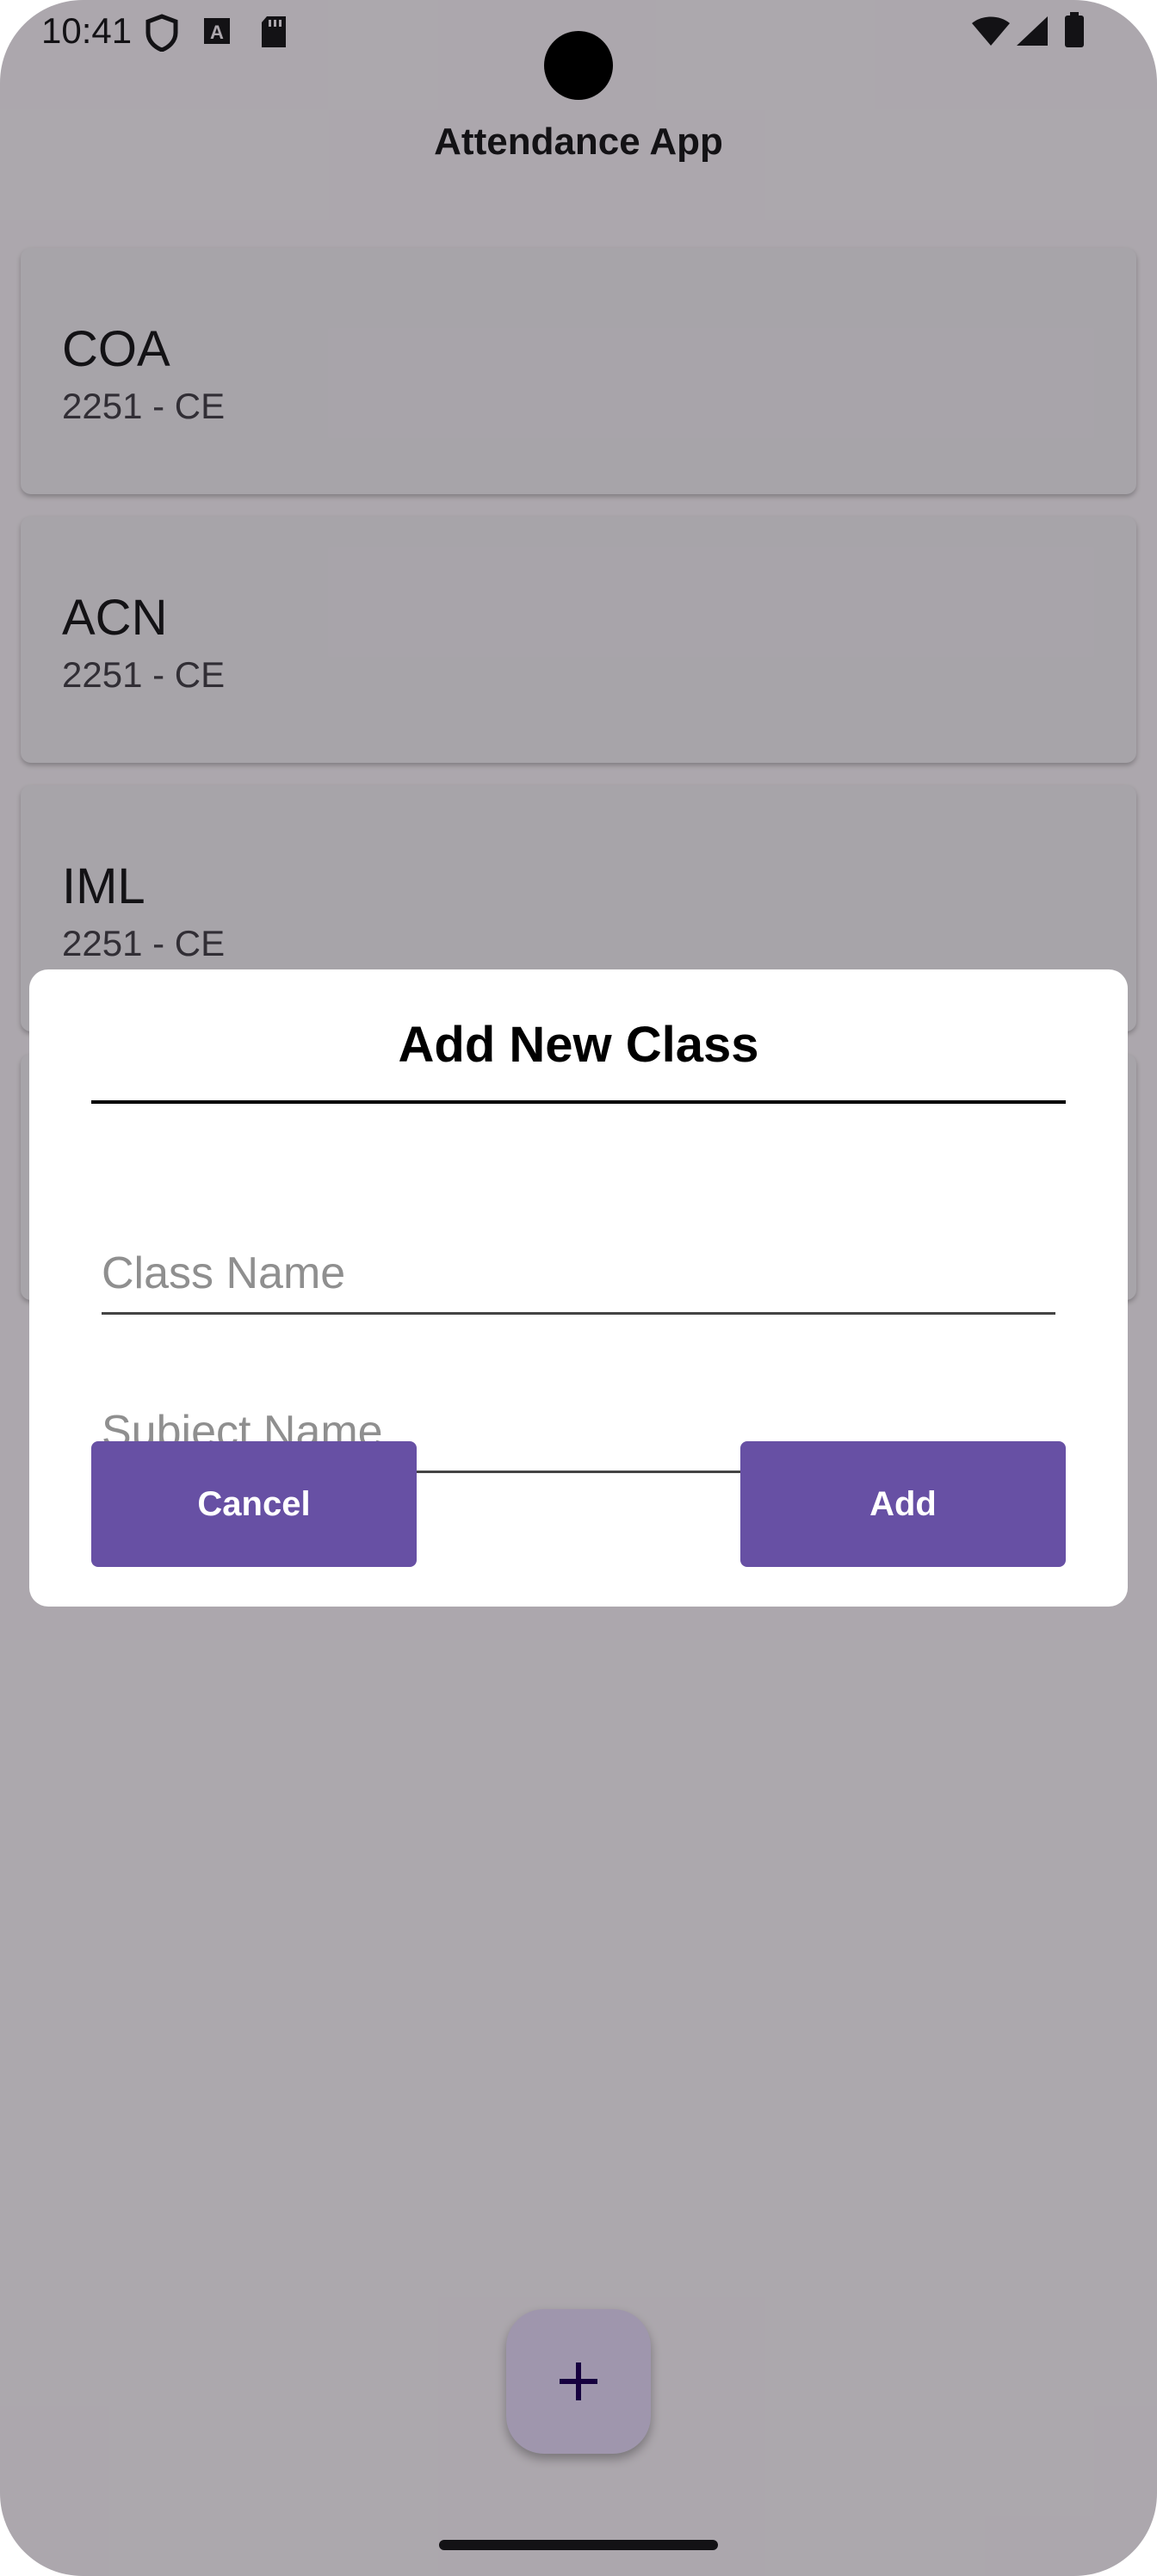  What do you see at coordinates (254, 1504) in the screenshot?
I see `cancel-button: Cancel` at bounding box center [254, 1504].